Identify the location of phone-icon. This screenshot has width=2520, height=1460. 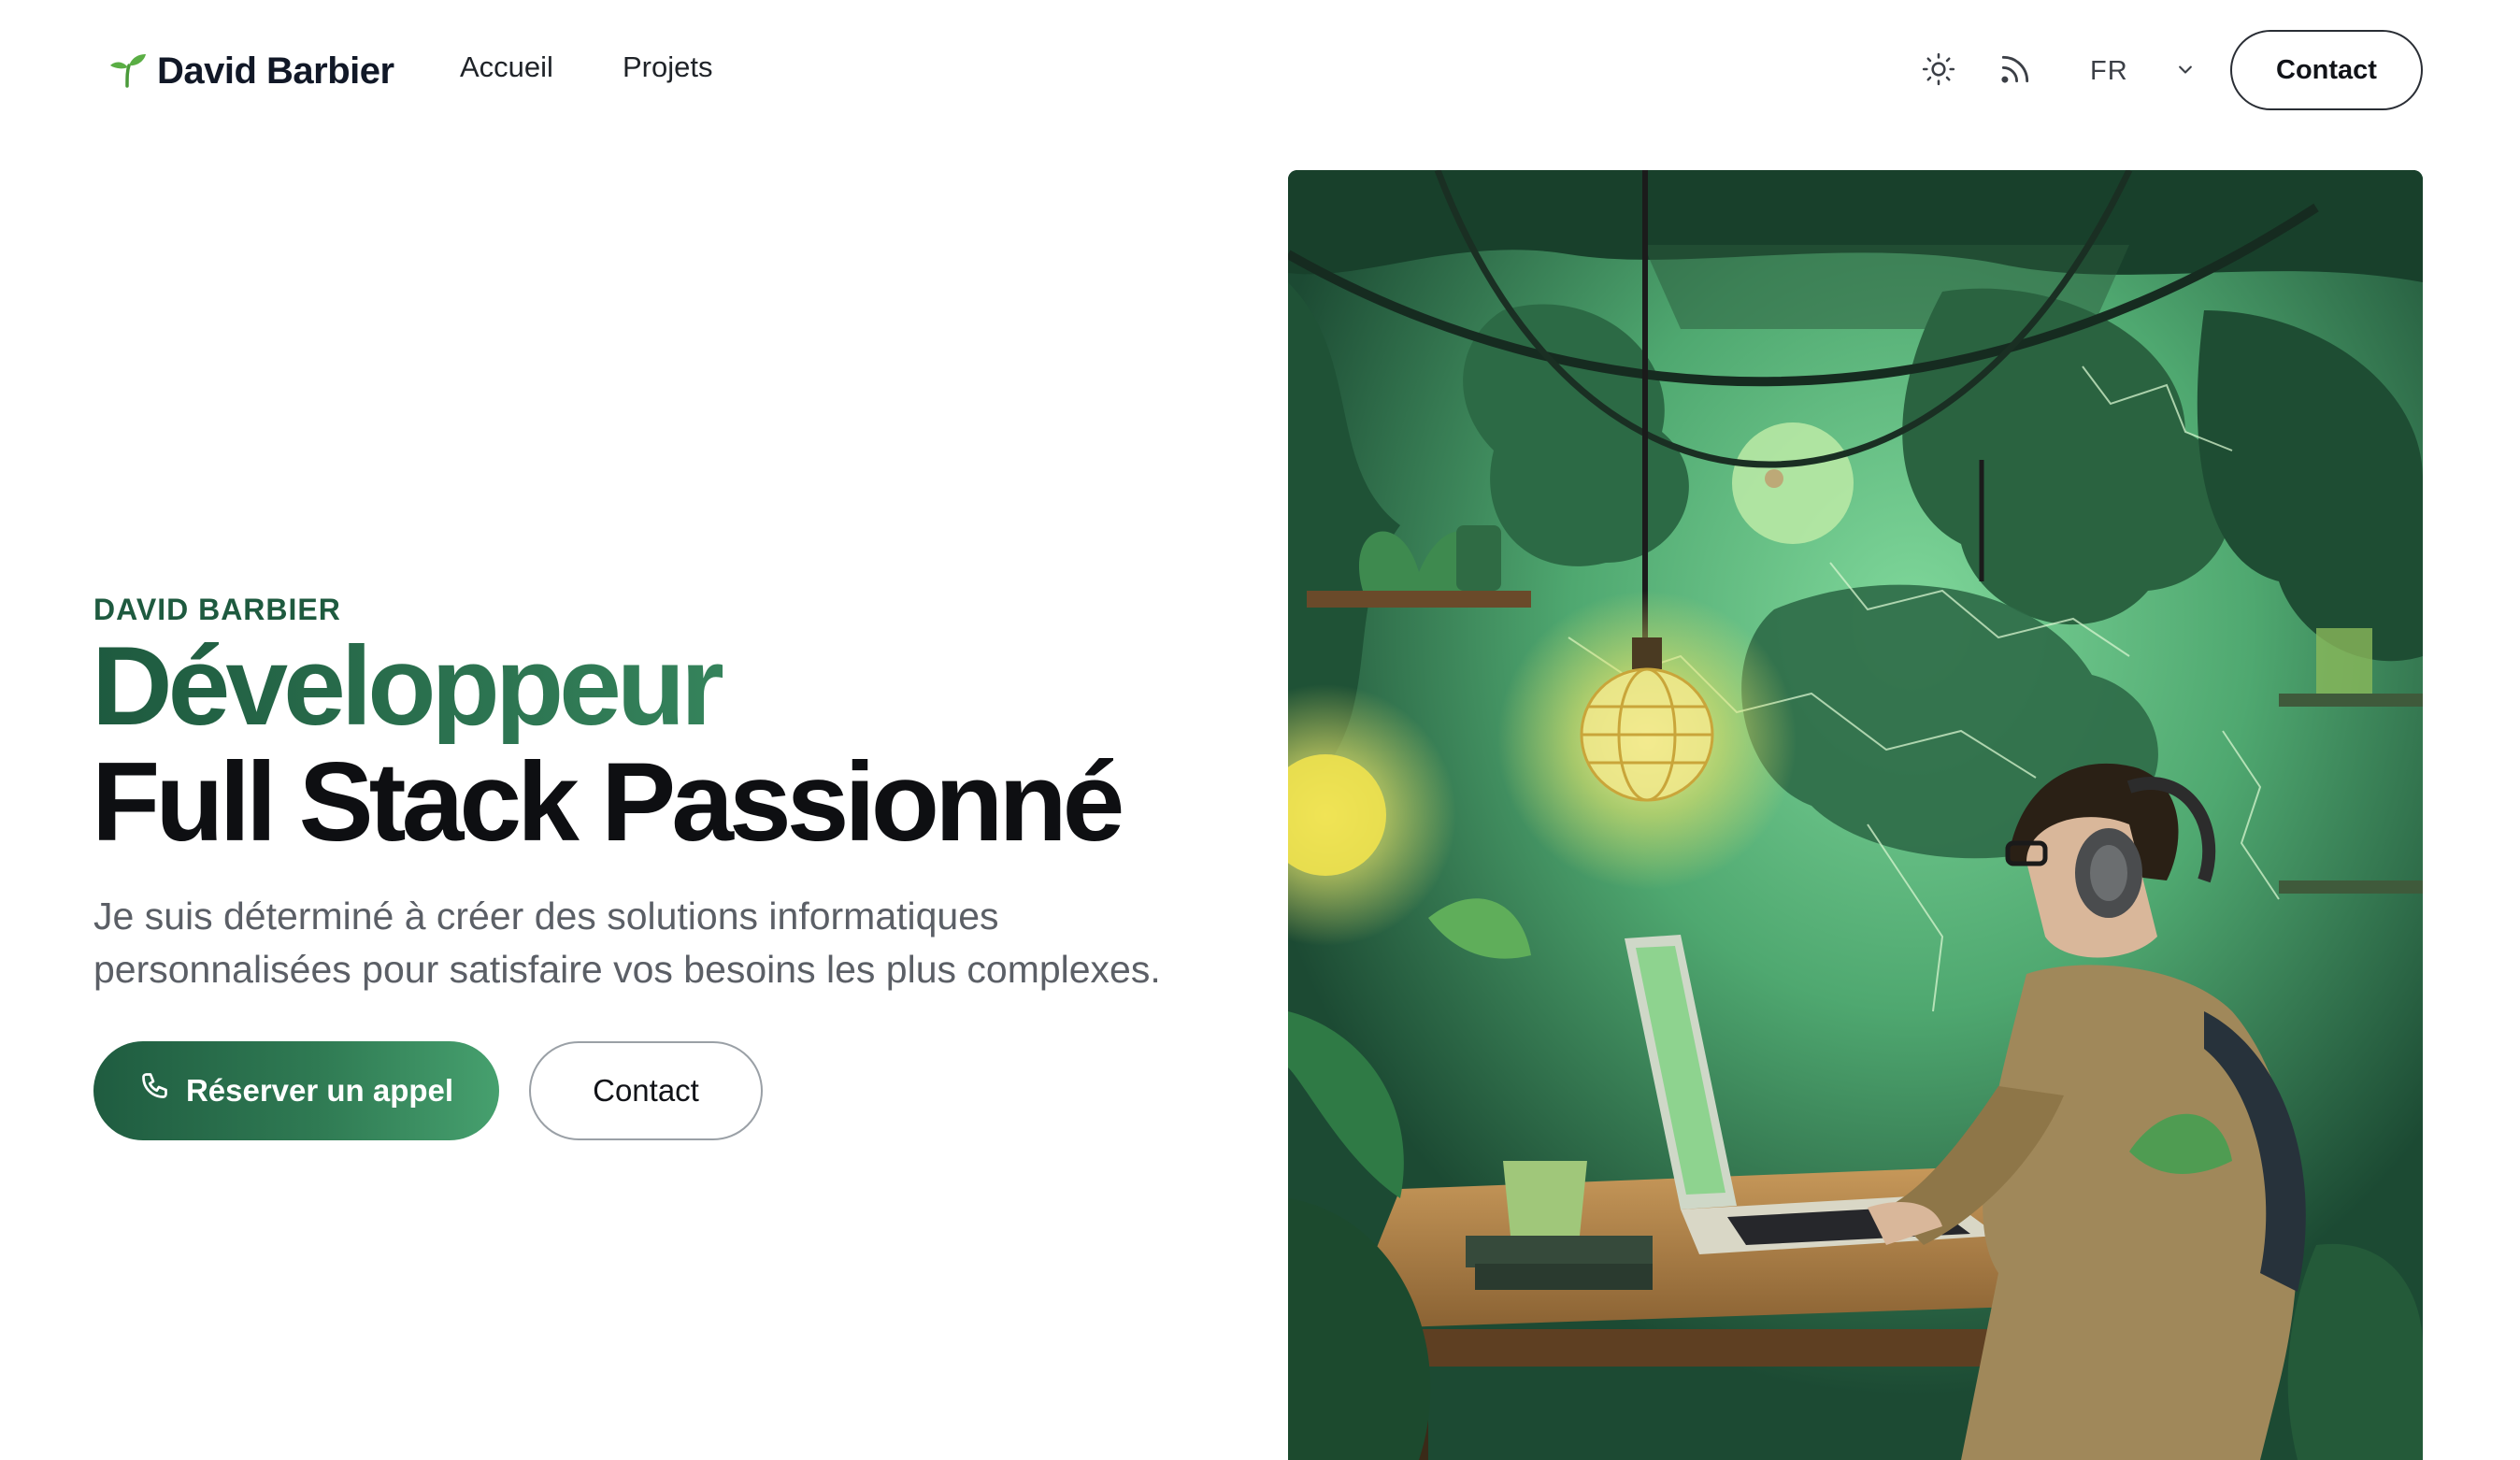
(156, 1090).